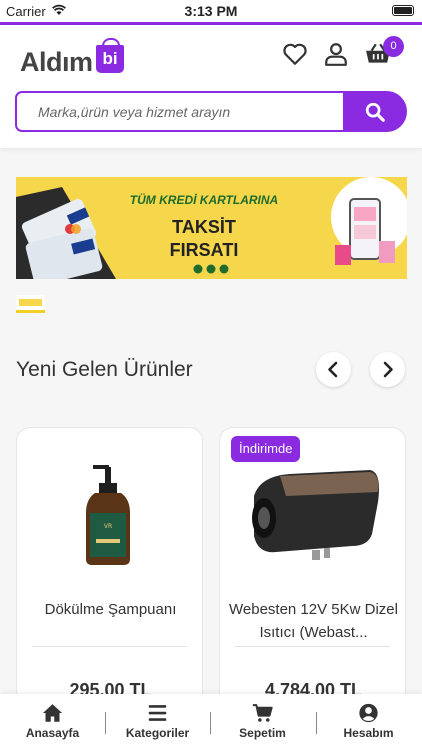 The height and width of the screenshot is (750, 422). What do you see at coordinates (262, 713) in the screenshot?
I see `cart-icon` at bounding box center [262, 713].